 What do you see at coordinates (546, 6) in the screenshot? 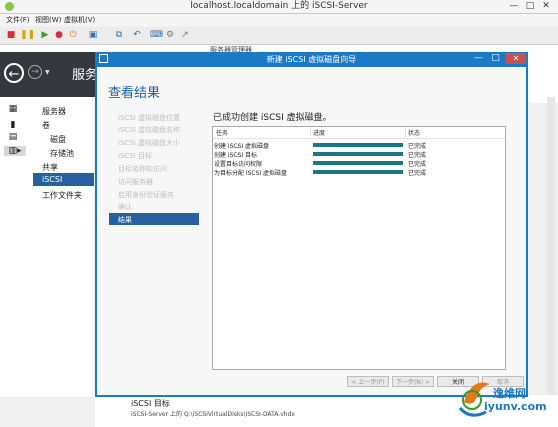
I see `close-icon: ✕` at bounding box center [546, 6].